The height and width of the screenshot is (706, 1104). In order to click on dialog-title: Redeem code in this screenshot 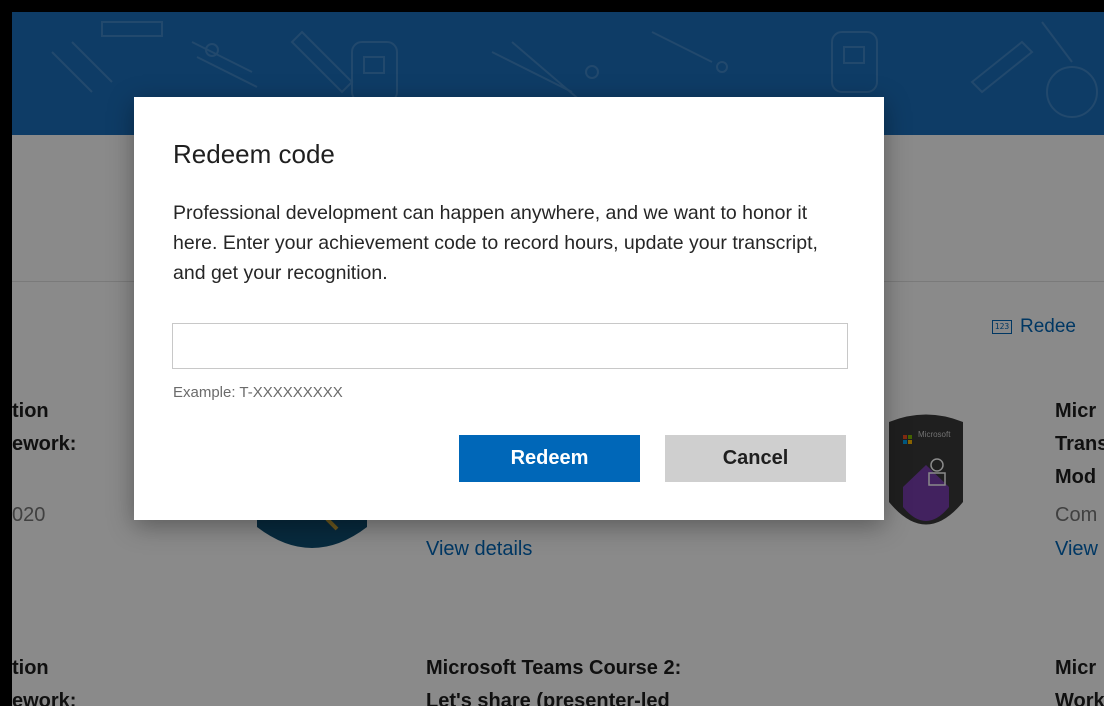, I will do `click(254, 154)`.